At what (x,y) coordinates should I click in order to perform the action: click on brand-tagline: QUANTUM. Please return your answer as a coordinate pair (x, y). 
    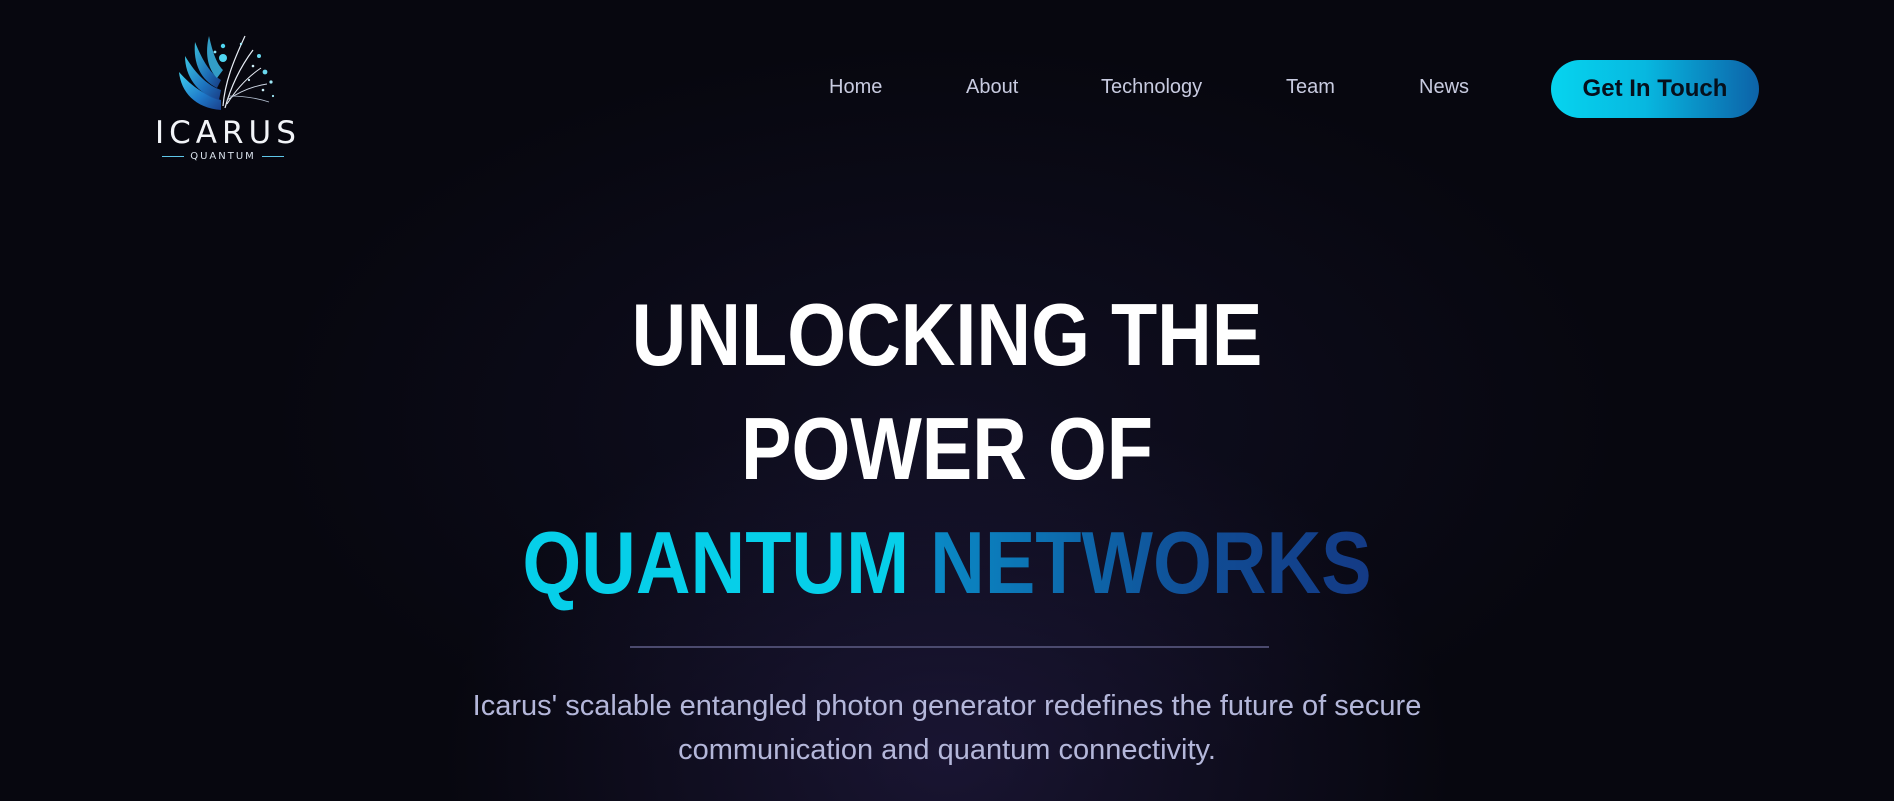
    Looking at the image, I should click on (223, 156).